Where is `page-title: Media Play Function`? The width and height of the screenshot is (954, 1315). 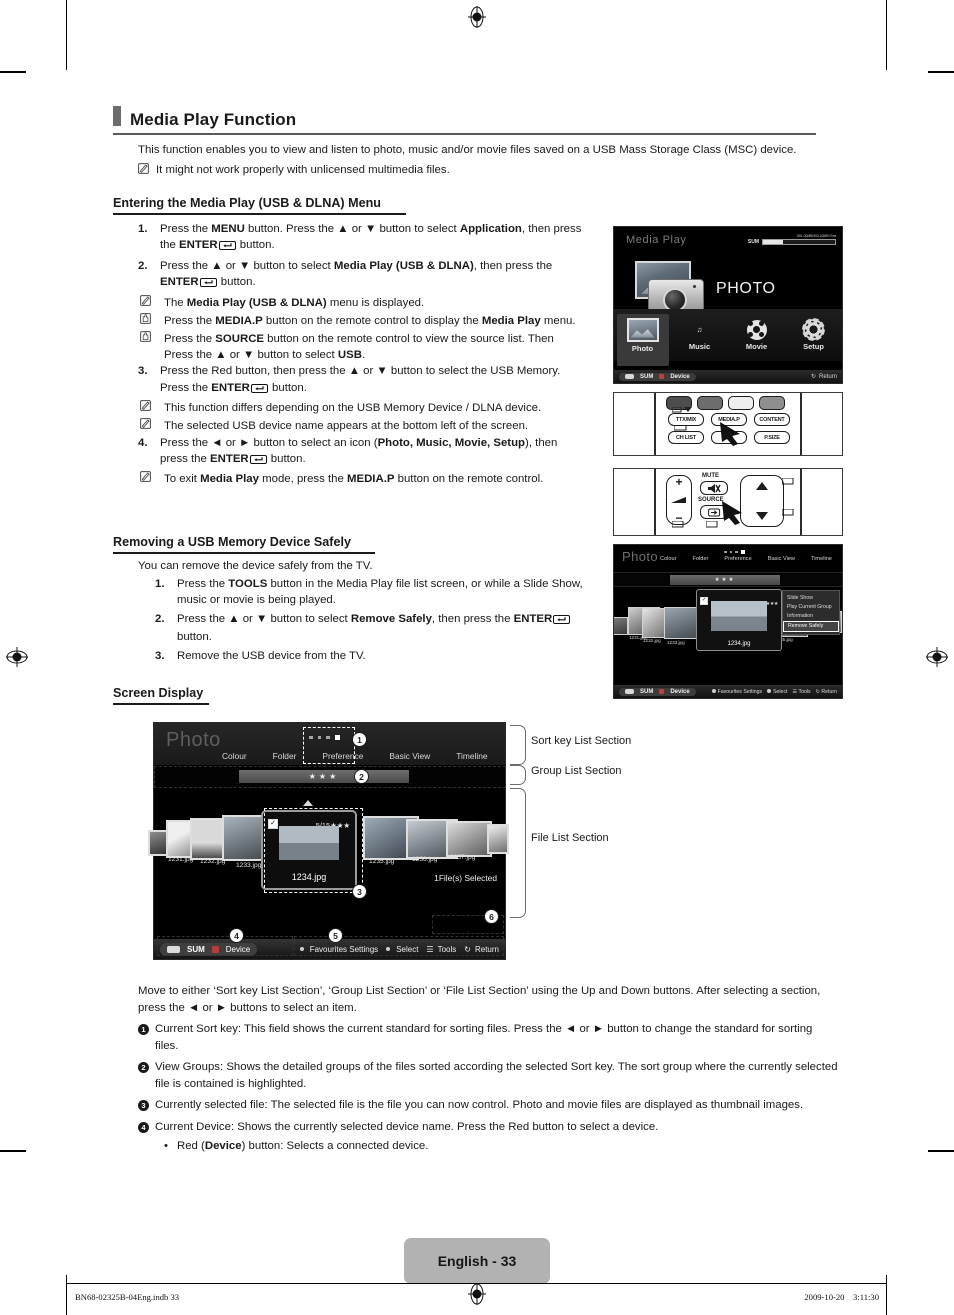
page-title: Media Play Function is located at coordinates (213, 119).